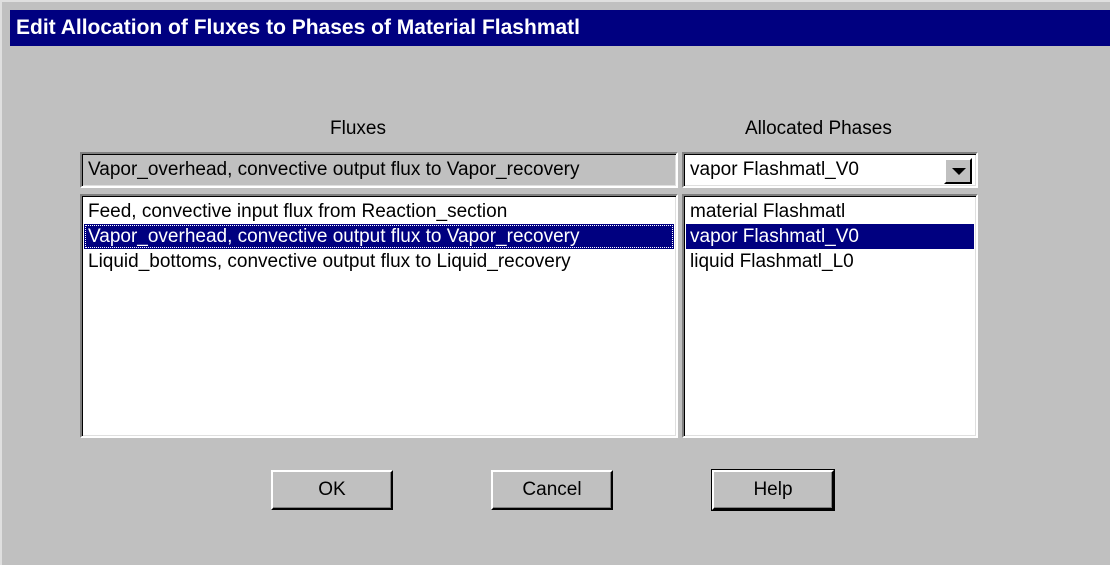  I want to click on fluxes-header: Fluxes, so click(358, 128).